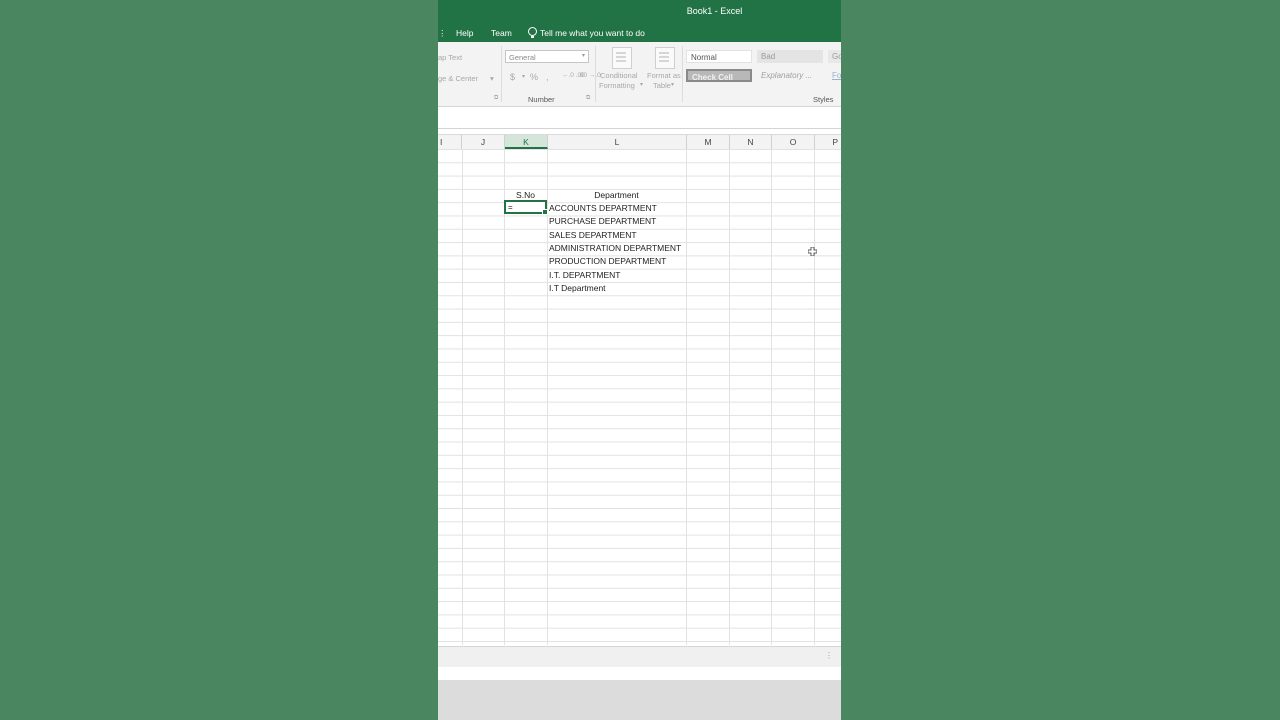 This screenshot has height=720, width=1280. I want to click on department-cell: ADMINISTRATION DEPARTMENT, so click(615, 248).